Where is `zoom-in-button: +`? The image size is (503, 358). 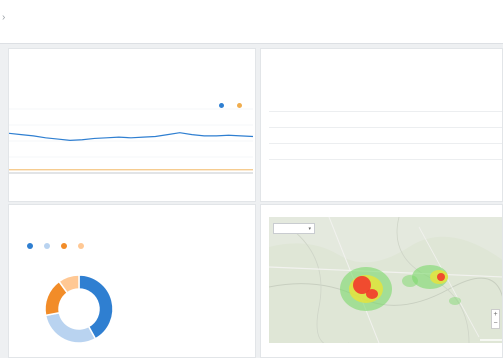
zoom-in-button: + is located at coordinates (495, 314).